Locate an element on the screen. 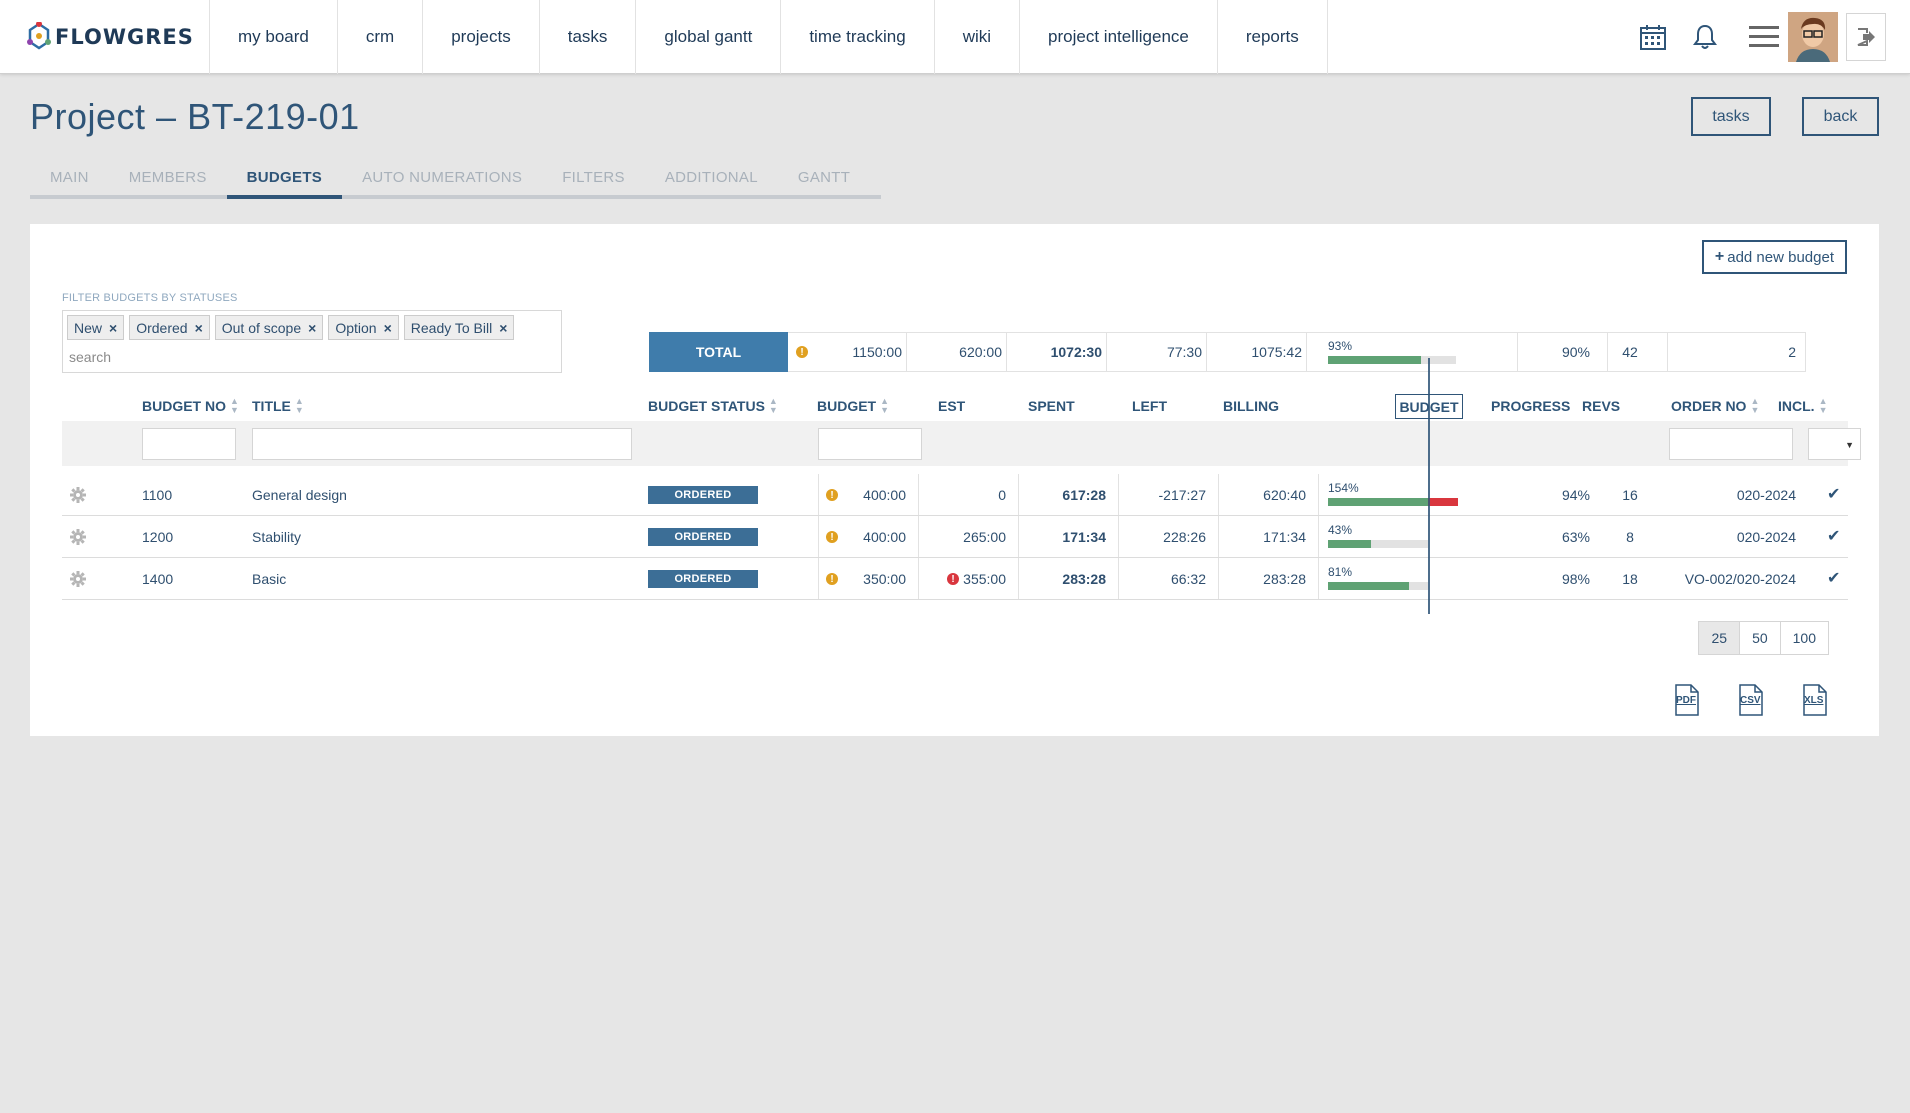  top-right-tools is located at coordinates (1762, 37).